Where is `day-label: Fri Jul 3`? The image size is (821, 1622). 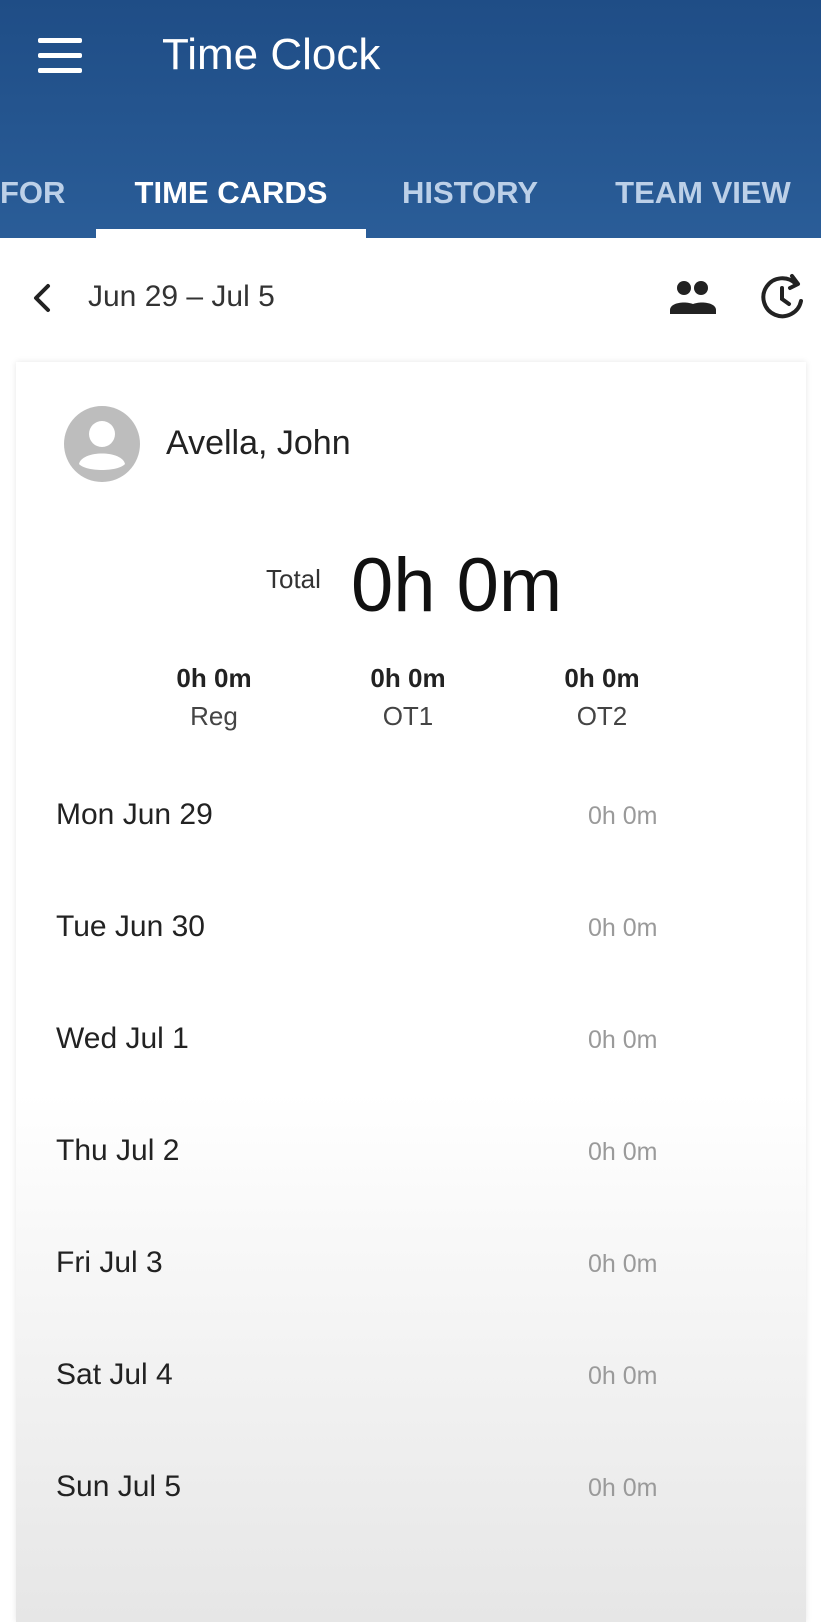 day-label: Fri Jul 3 is located at coordinates (109, 1262).